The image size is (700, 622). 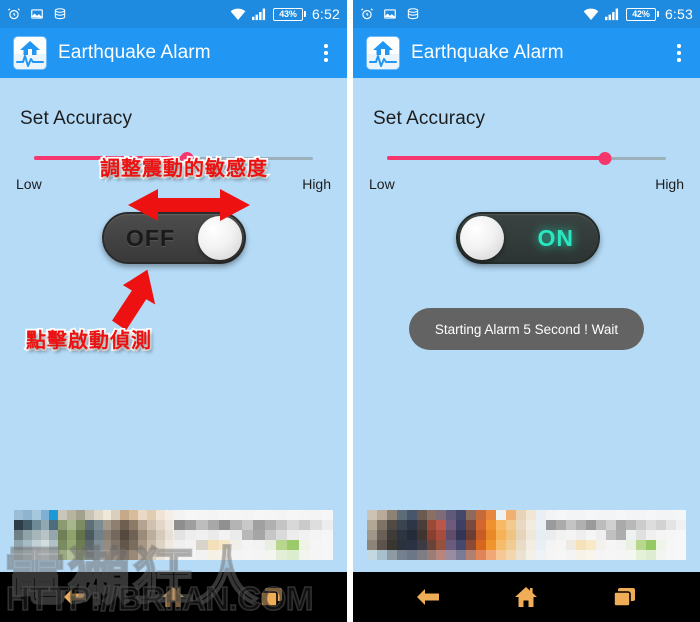 I want to click on status-bar-right-icons: 43% 6:52, so click(x=285, y=14).